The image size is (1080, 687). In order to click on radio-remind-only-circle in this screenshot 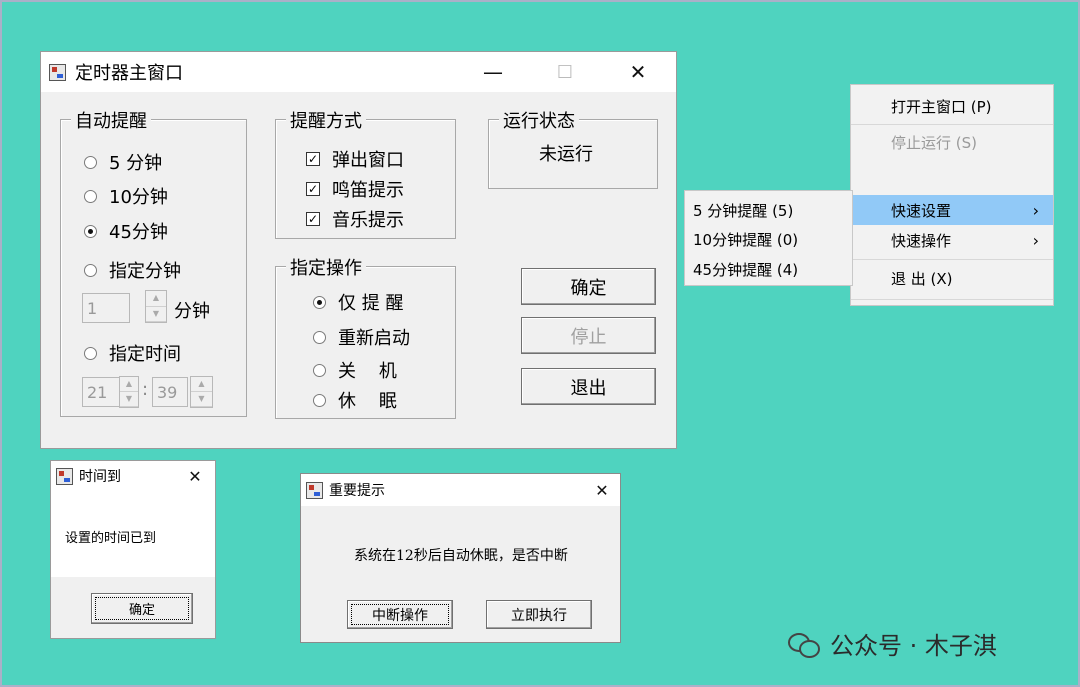, I will do `click(319, 302)`.